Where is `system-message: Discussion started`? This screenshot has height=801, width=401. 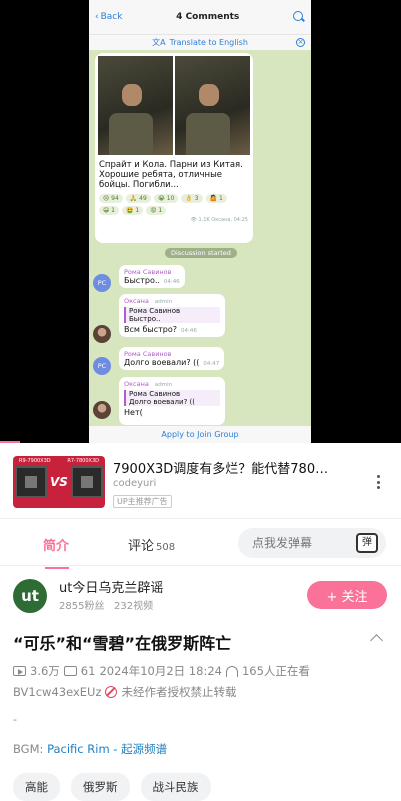 system-message: Discussion started is located at coordinates (201, 253).